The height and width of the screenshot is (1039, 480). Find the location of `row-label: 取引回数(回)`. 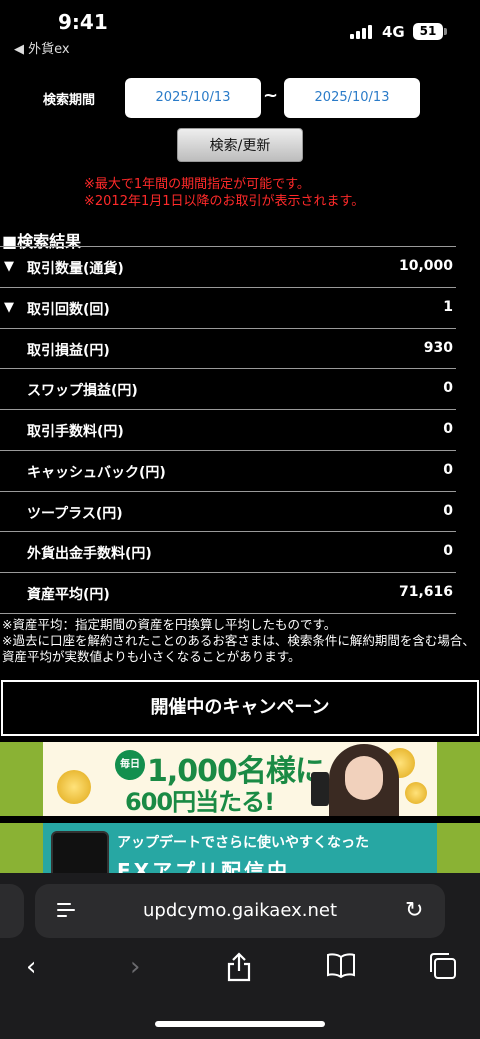

row-label: 取引回数(回) is located at coordinates (68, 309).